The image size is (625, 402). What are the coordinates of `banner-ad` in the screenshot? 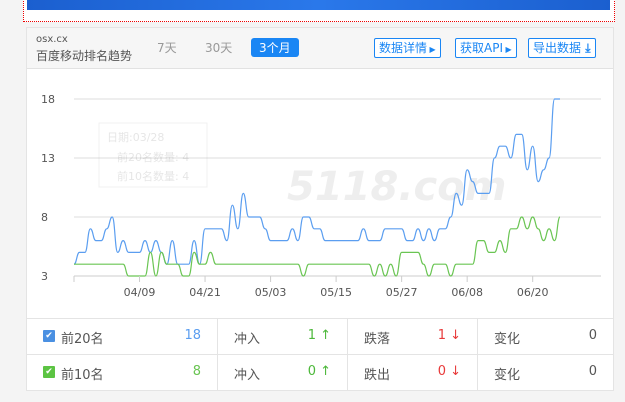 It's located at (319, 11).